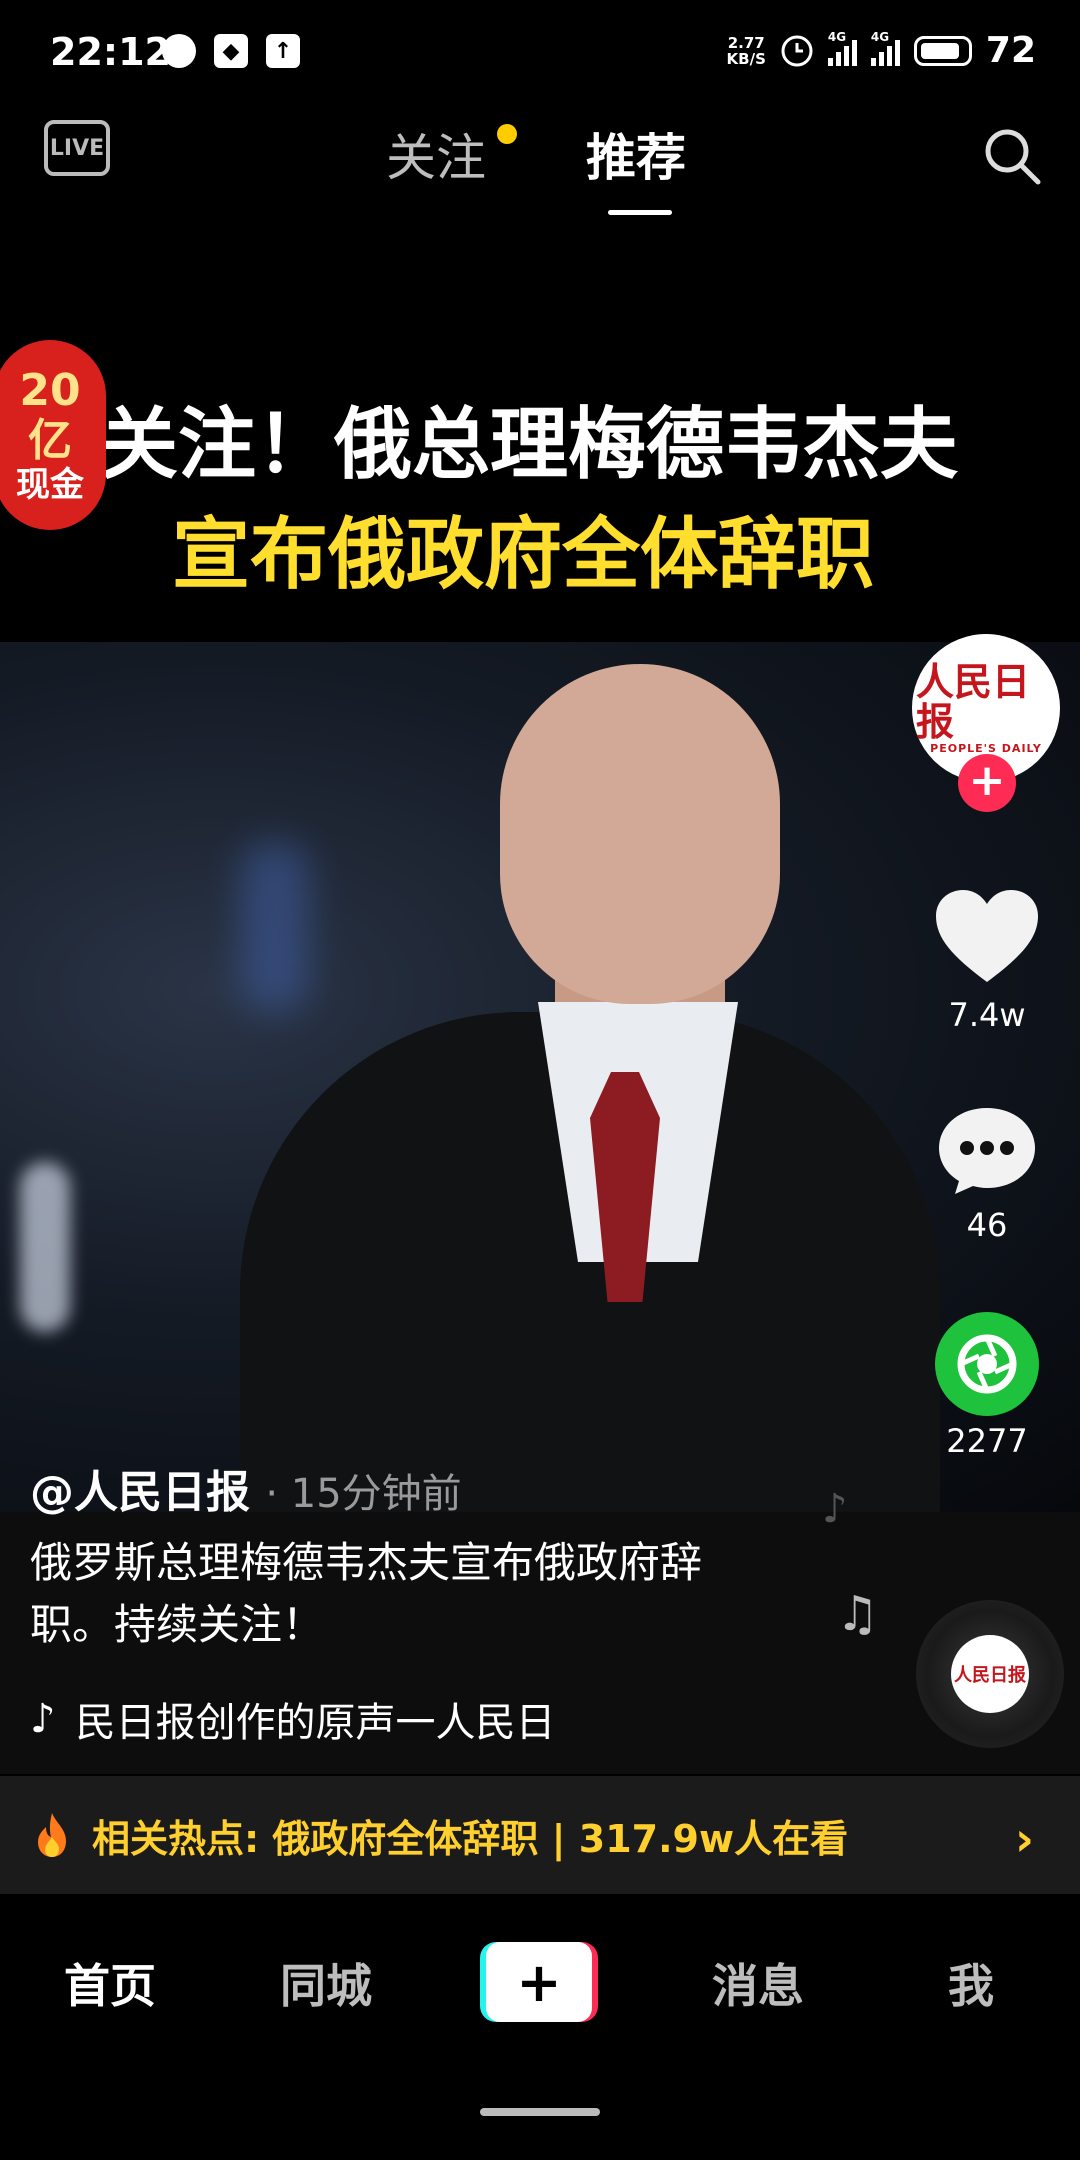 Image resolution: width=1080 pixels, height=2160 pixels. Describe the element at coordinates (470, 1838) in the screenshot. I see `hot-topic-text: 相关热点: 俄政府全体辞职 | 317.9w人在看` at that location.